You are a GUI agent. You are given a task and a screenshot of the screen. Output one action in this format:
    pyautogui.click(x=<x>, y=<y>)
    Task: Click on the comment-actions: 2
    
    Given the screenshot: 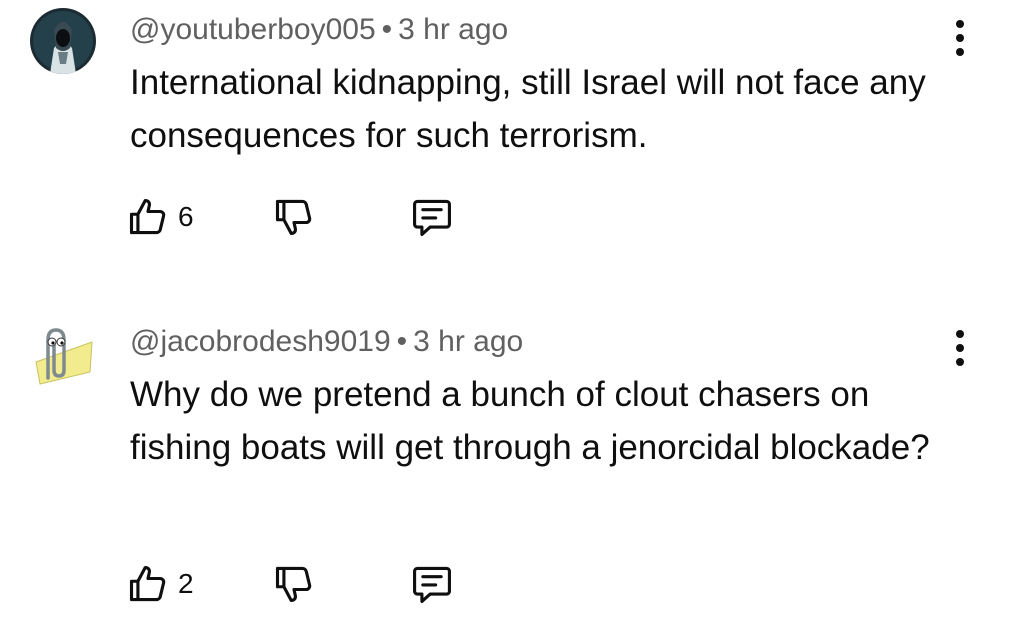 What is the action you would take?
    pyautogui.click(x=306, y=587)
    